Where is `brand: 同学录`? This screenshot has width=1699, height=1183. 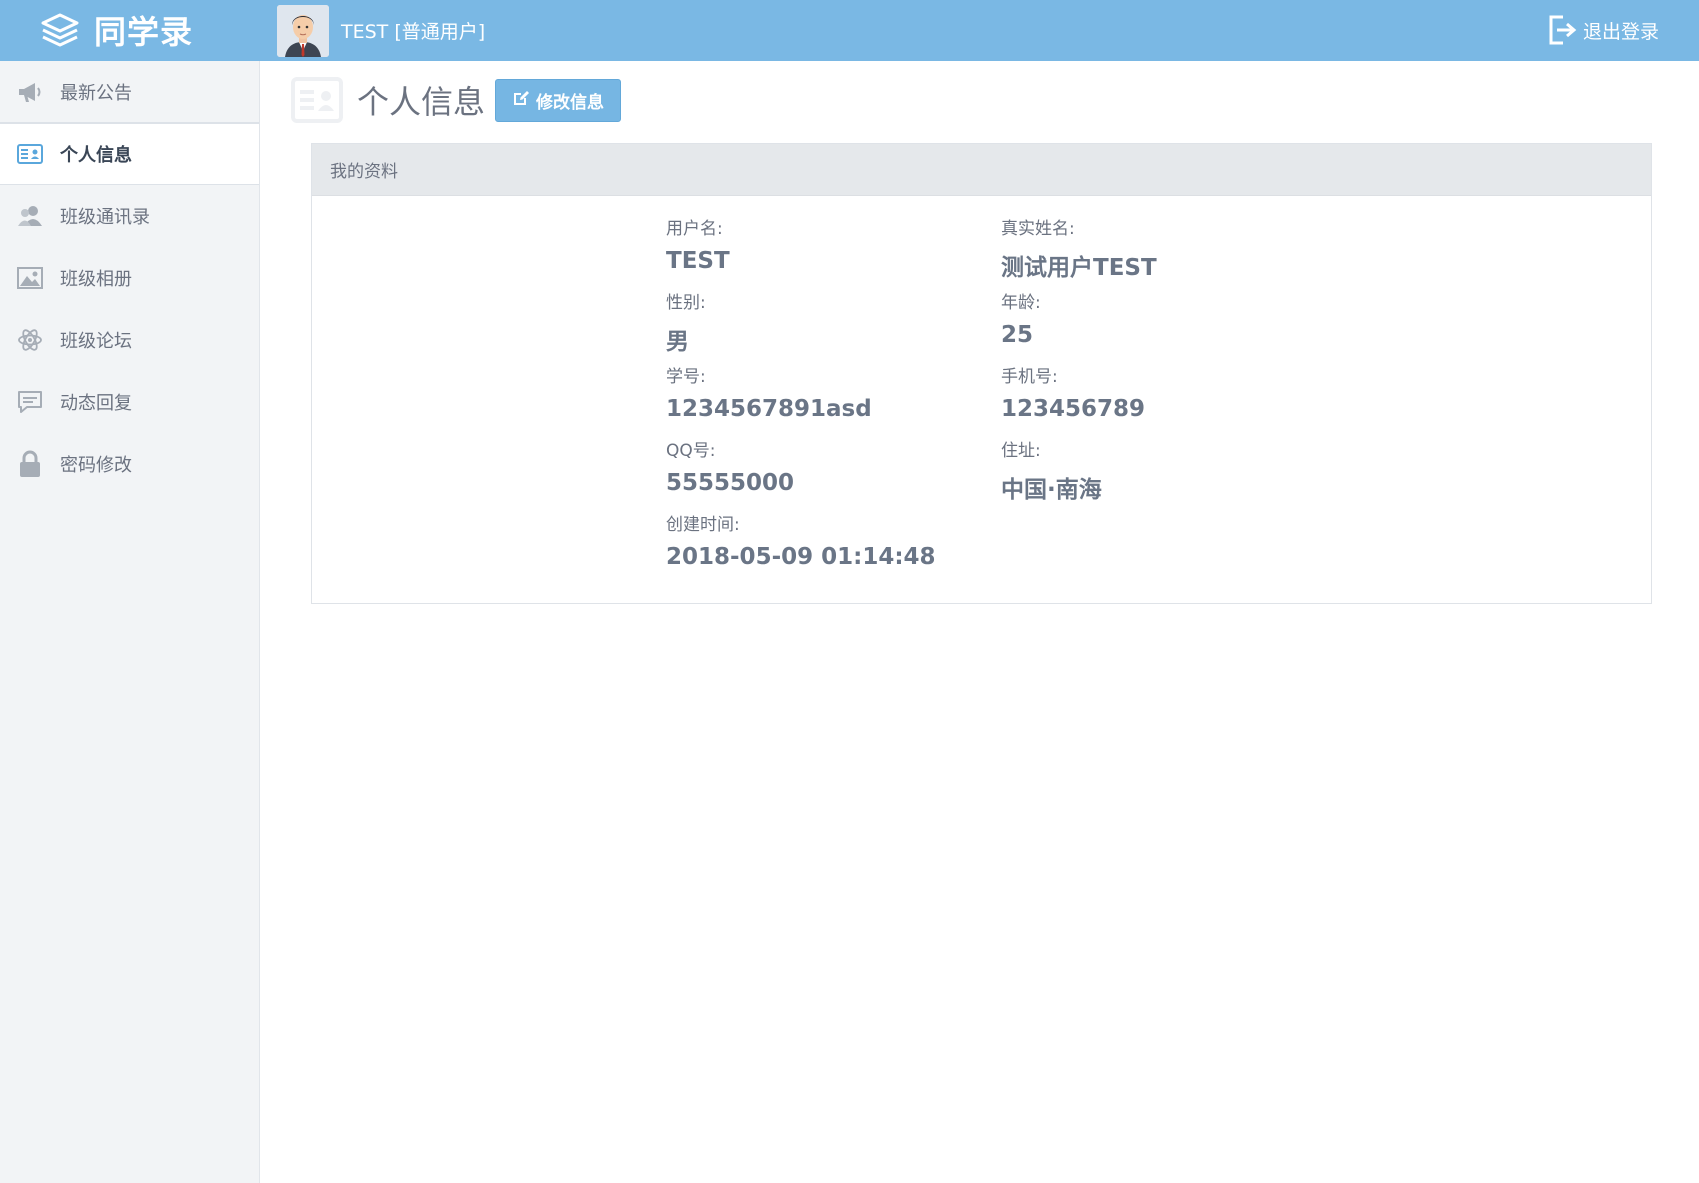
brand: 同学录 is located at coordinates (115, 30).